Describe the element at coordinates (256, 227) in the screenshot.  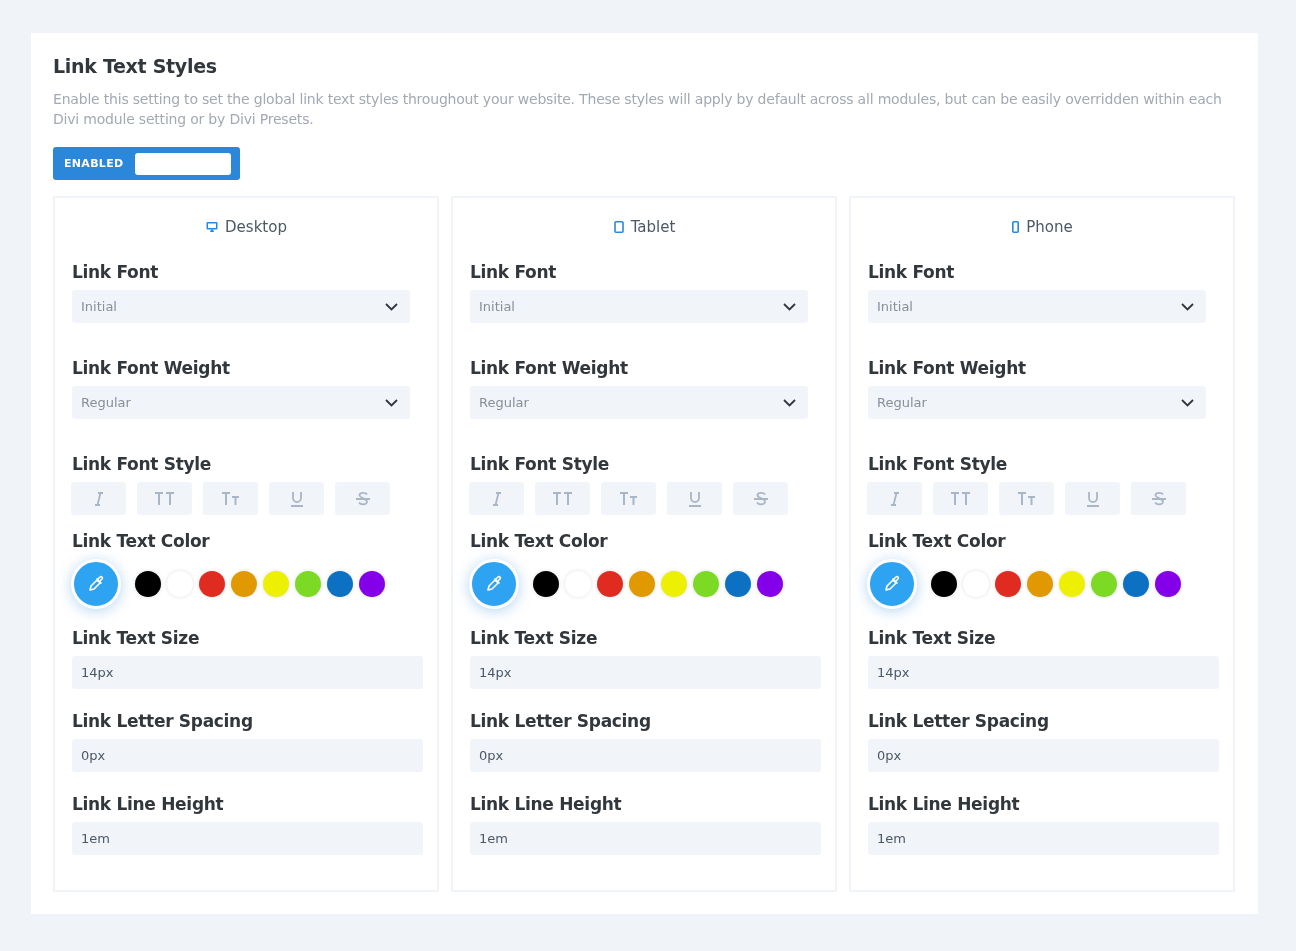
I see `device-label: Desktop` at that location.